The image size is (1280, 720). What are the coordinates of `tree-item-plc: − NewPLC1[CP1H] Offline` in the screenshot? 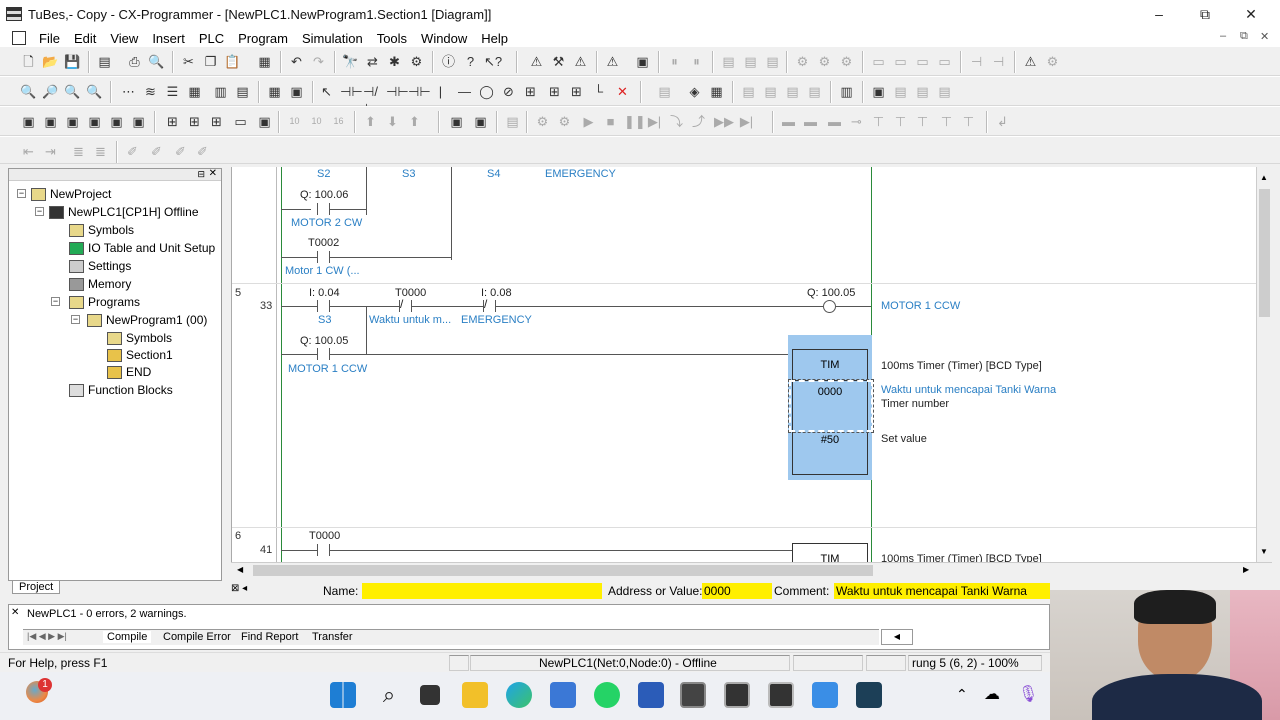 It's located at (117, 212).